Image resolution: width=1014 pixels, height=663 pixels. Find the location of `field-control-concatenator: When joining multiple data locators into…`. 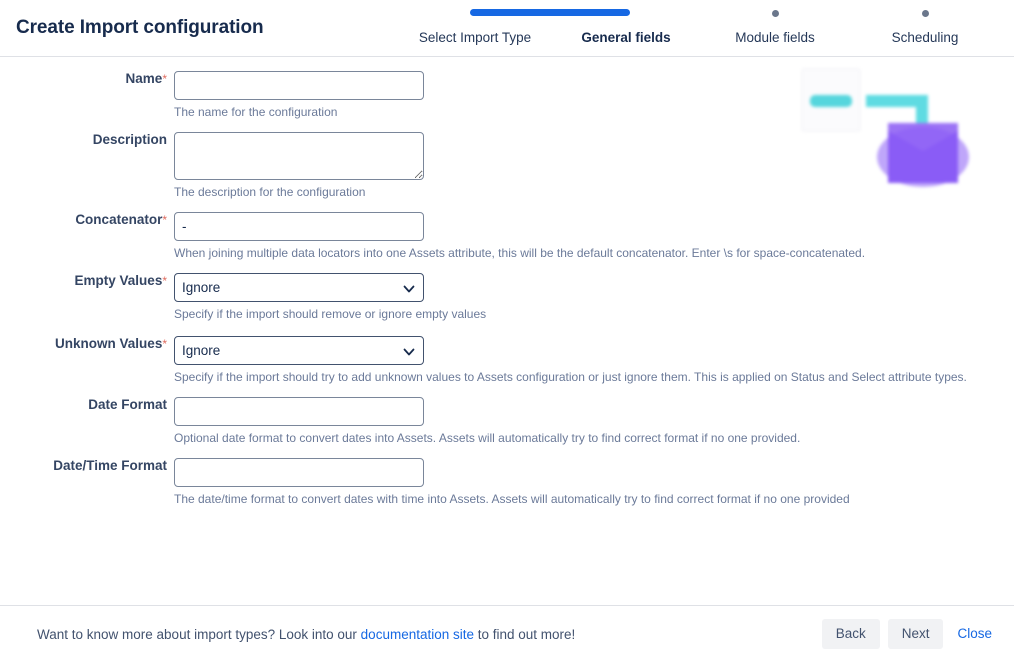

field-control-concatenator: When joining multiple data locators into… is located at coordinates (594, 236).